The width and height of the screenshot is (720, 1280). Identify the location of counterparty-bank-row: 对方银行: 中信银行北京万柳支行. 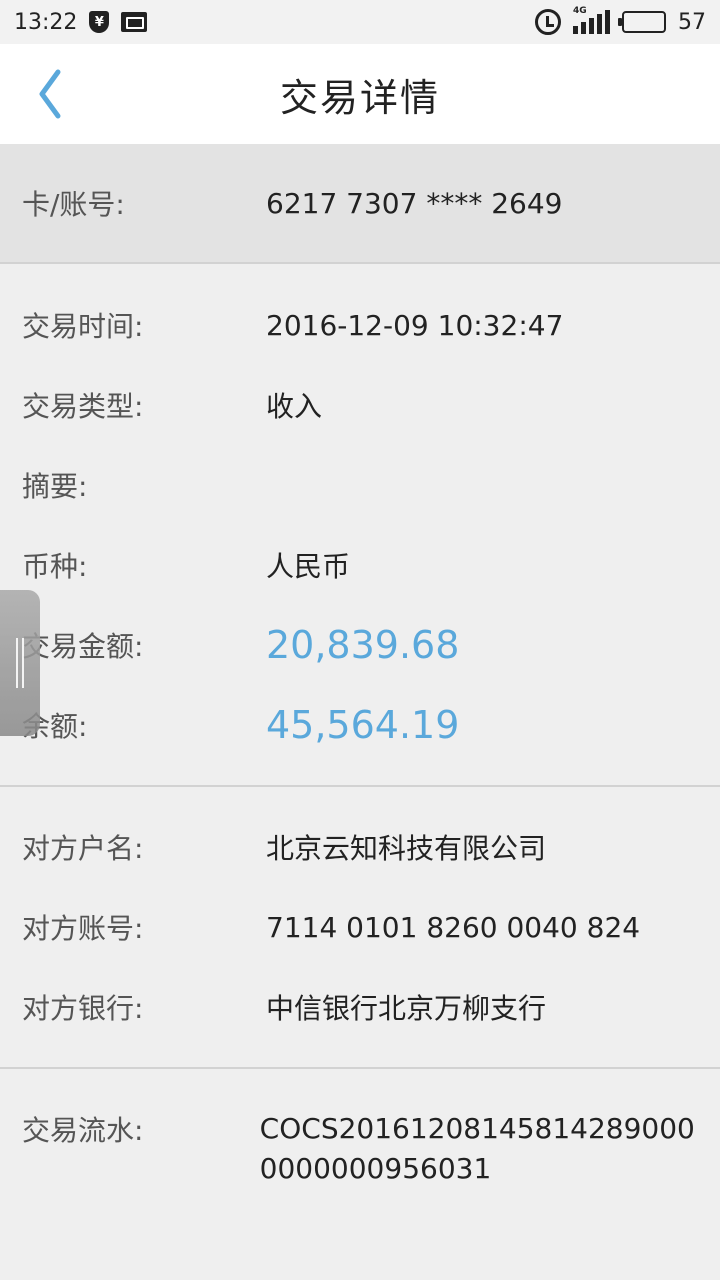
(360, 1007).